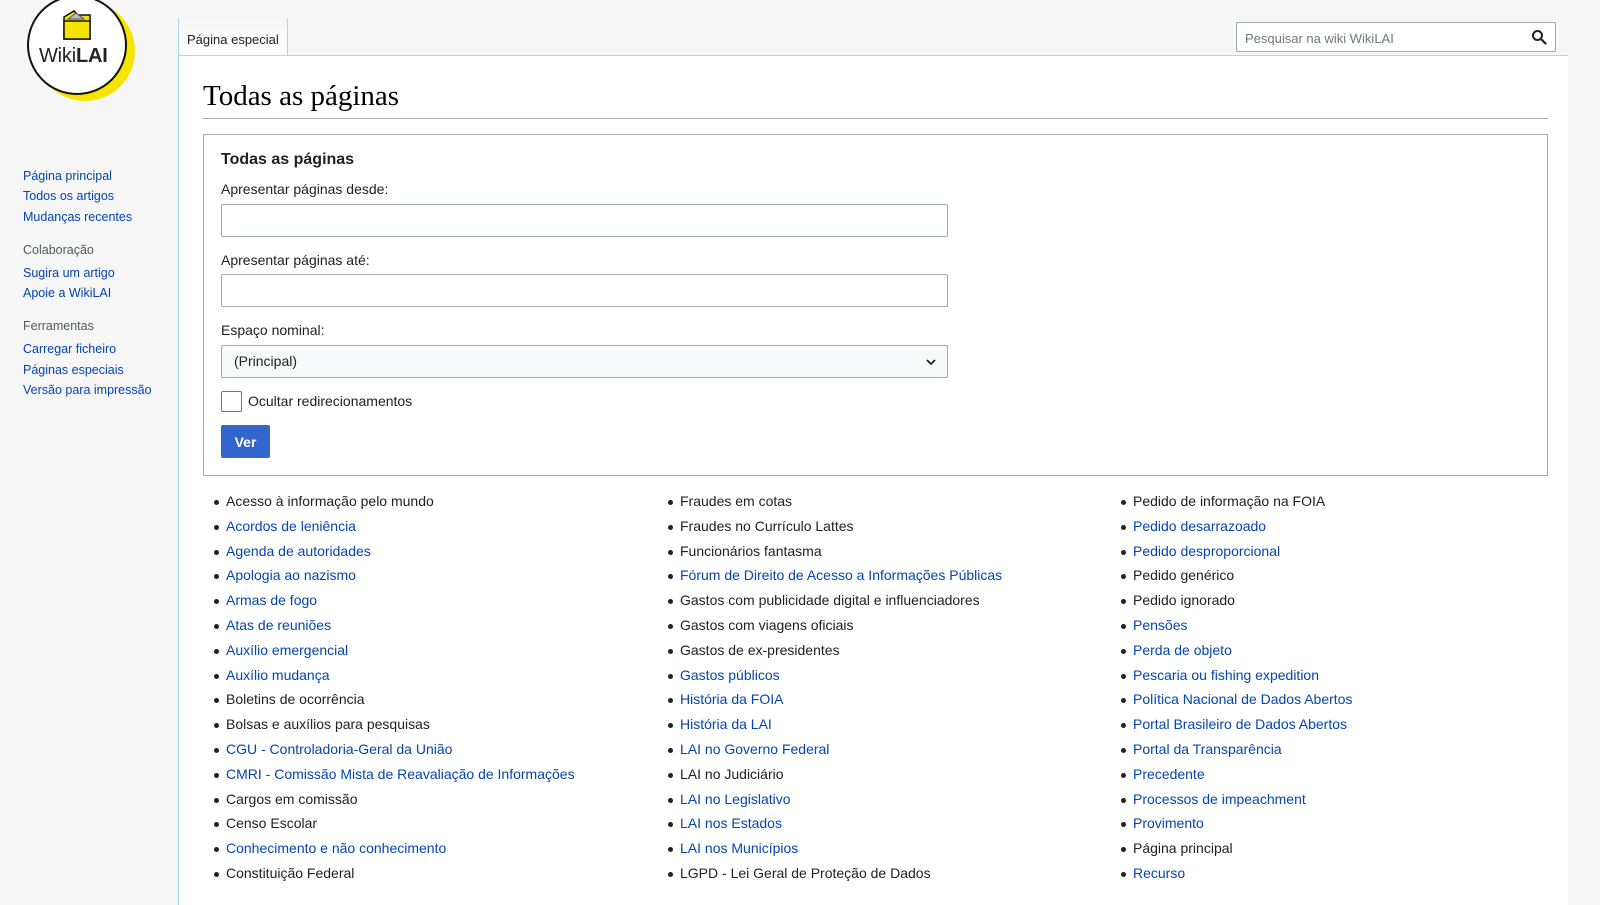 The height and width of the screenshot is (905, 1600). What do you see at coordinates (1226, 675) in the screenshot?
I see `page-link: Pescaria ou fishing expedition` at bounding box center [1226, 675].